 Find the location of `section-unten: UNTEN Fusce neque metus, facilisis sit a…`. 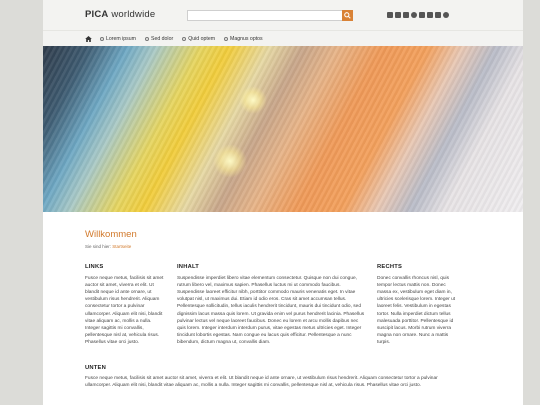

section-unten: UNTEN Fusce neque metus, facilisis sit a… is located at coordinates (285, 377).